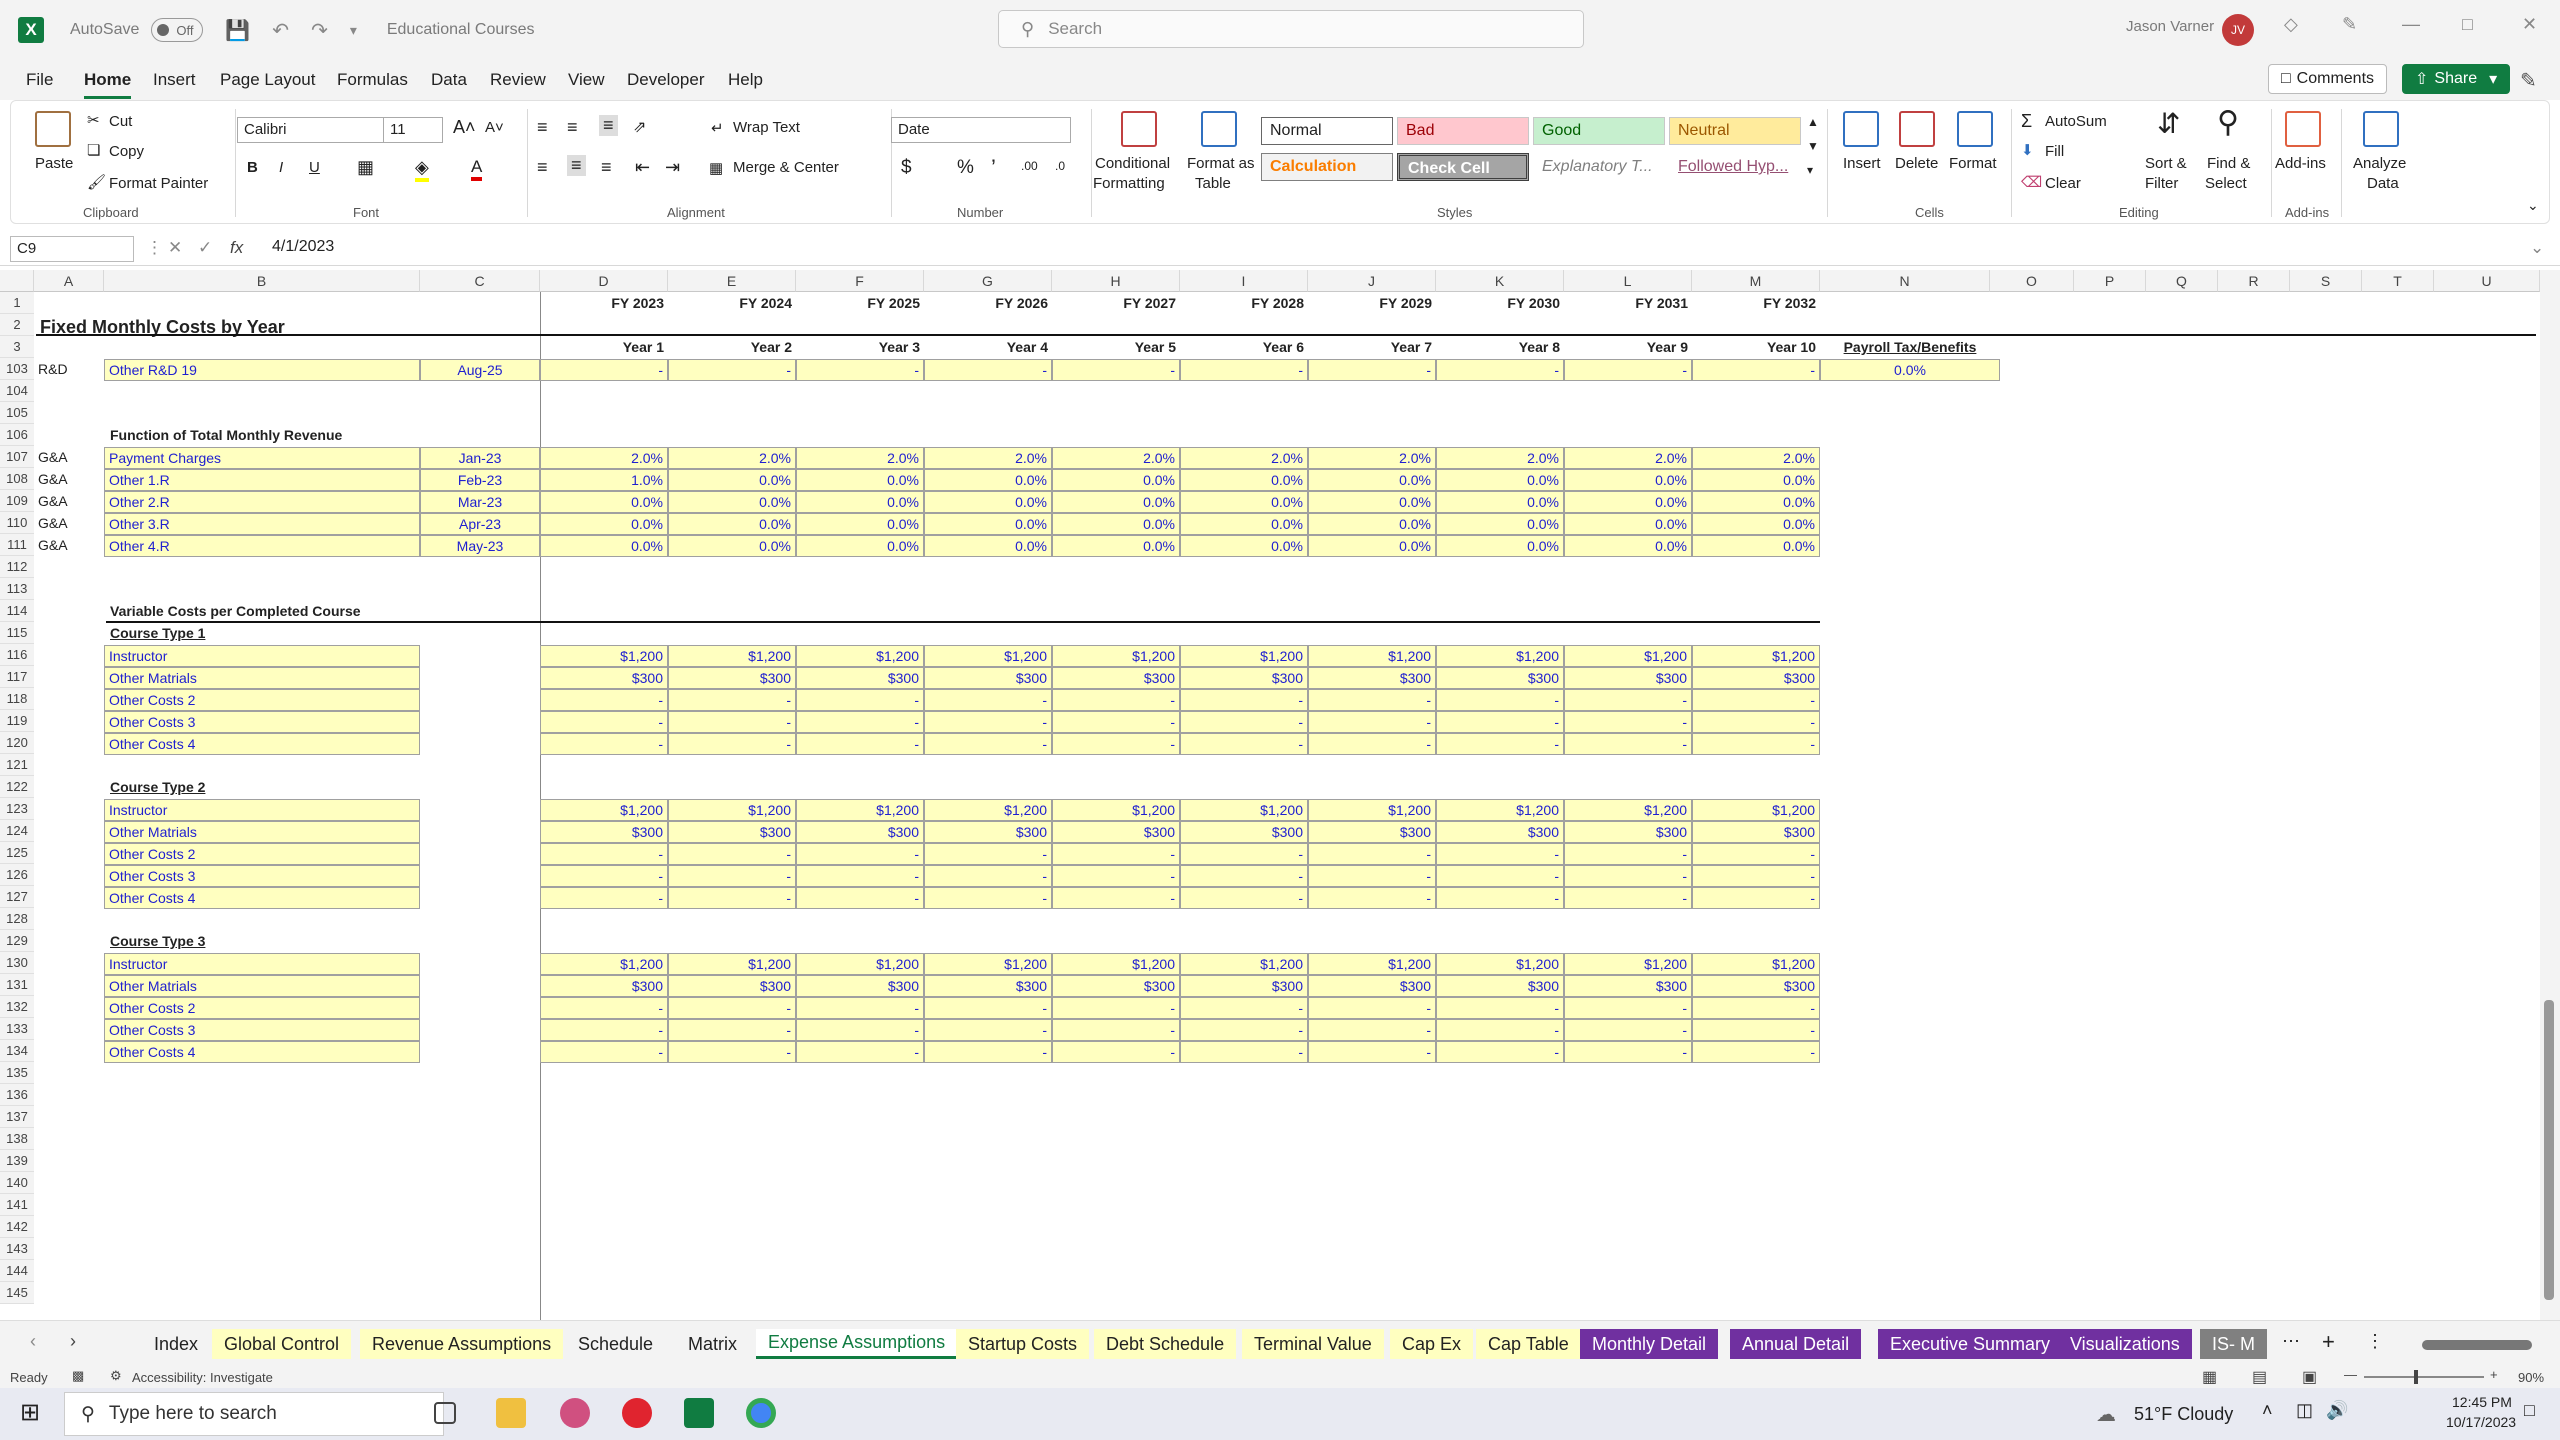 Image resolution: width=2560 pixels, height=1440 pixels. What do you see at coordinates (314, 167) in the screenshot?
I see `underline-icon: U` at bounding box center [314, 167].